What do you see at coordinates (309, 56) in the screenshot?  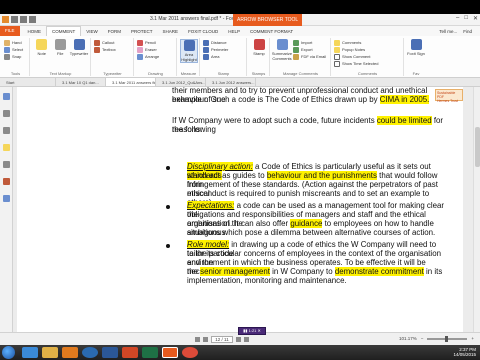 I see `fdf-email-button: FDF via Email` at bounding box center [309, 56].